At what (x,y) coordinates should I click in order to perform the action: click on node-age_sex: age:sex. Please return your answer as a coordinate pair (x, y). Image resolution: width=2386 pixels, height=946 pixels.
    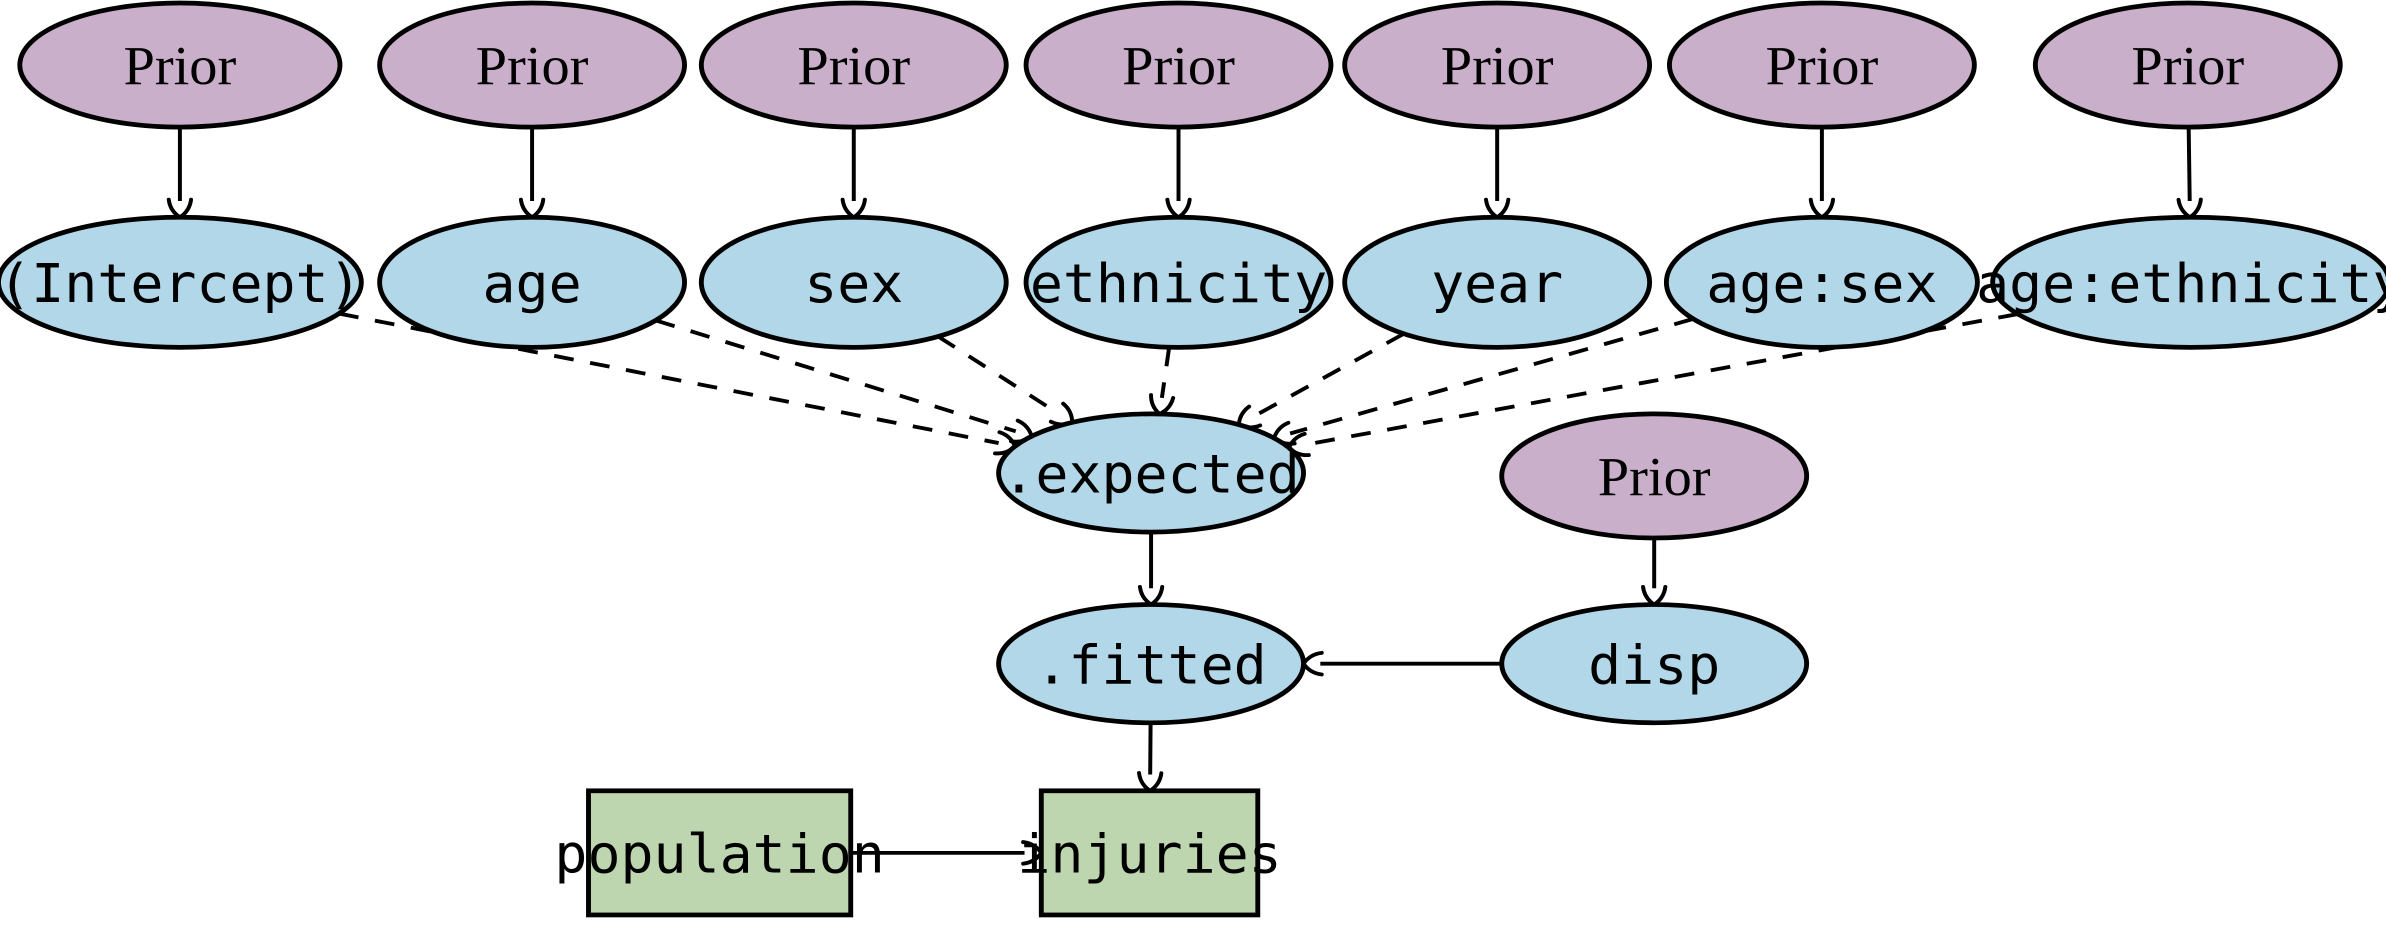
    Looking at the image, I should click on (1821, 282).